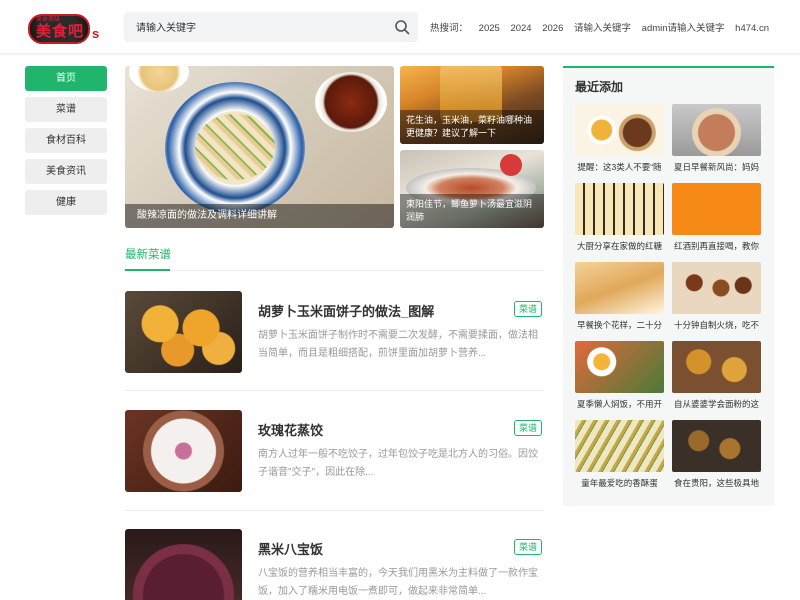 The height and width of the screenshot is (600, 800). Describe the element at coordinates (716, 404) in the screenshot. I see `recent-item-caption: 自从婆婆学会面粉的这` at that location.